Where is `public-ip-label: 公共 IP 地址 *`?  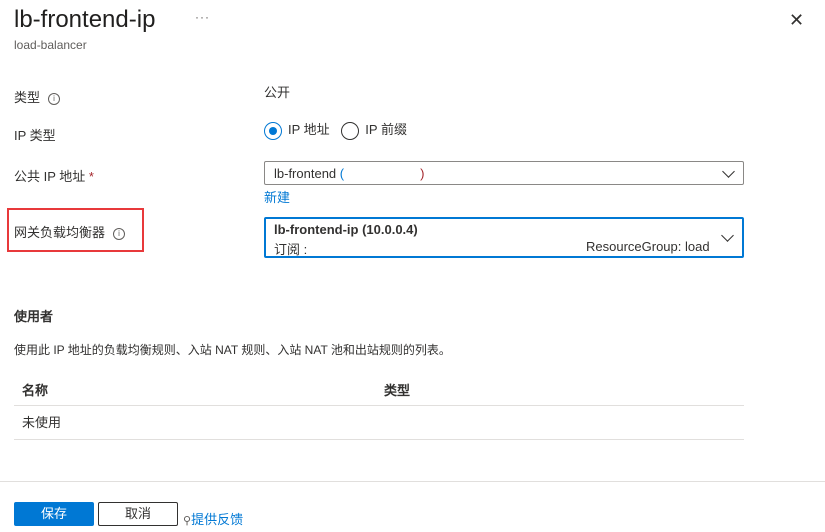
public-ip-label: 公共 IP 地址 * is located at coordinates (54, 175).